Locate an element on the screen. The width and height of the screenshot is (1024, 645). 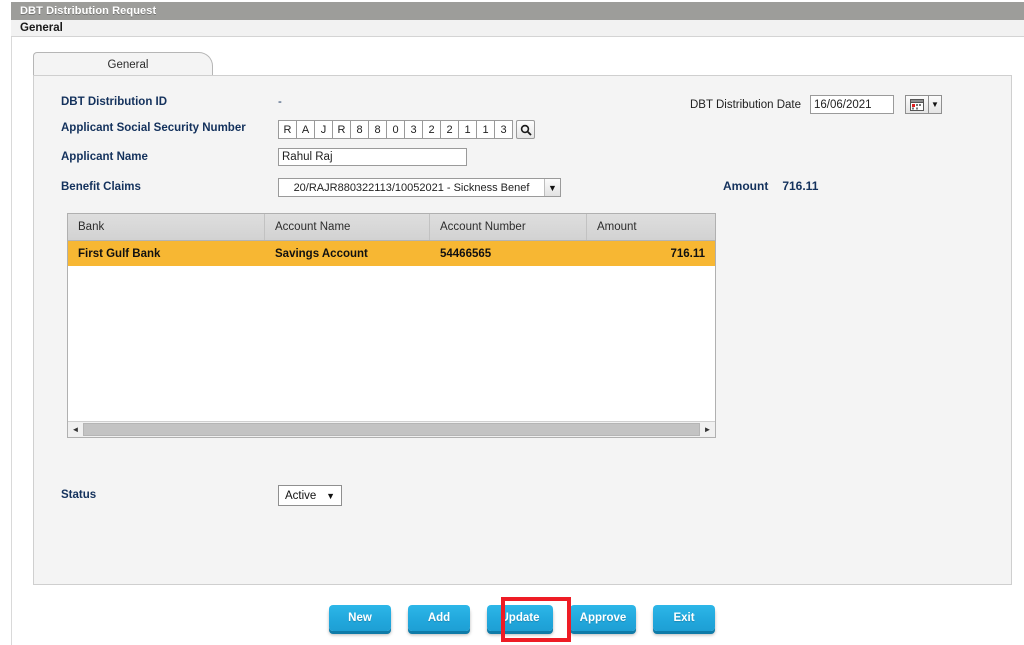
ssn-label: Applicant Social Security Number is located at coordinates (153, 128).